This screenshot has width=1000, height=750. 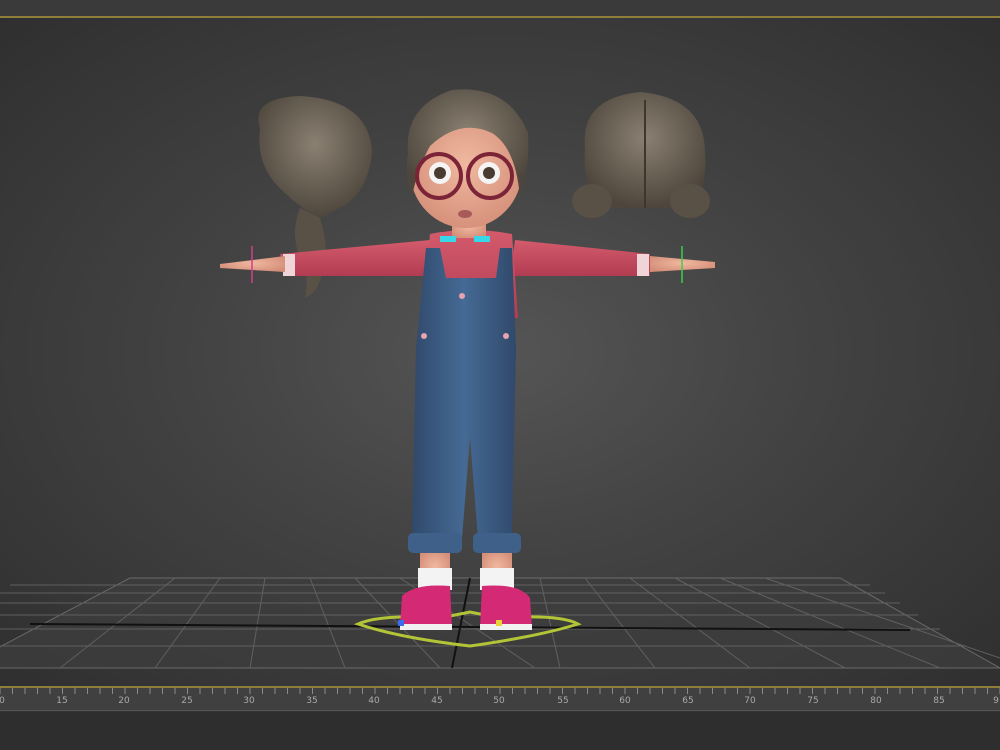 I want to click on ruler-label-15: 85, so click(x=939, y=701).